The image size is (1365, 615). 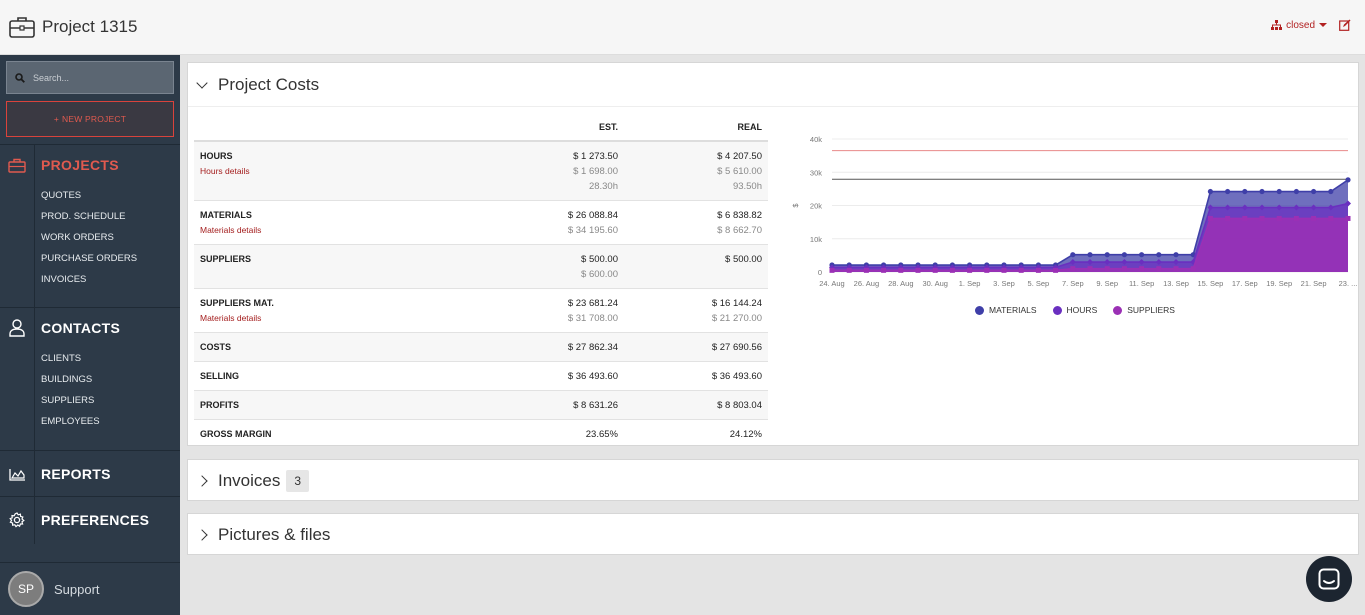 What do you see at coordinates (592, 318) in the screenshot?
I see `suppliers-mat-est-selling: $ 31 708.00` at bounding box center [592, 318].